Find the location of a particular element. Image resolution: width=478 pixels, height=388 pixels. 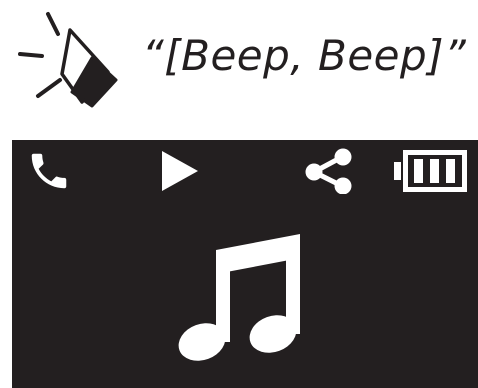

battery-icon is located at coordinates (432, 171).